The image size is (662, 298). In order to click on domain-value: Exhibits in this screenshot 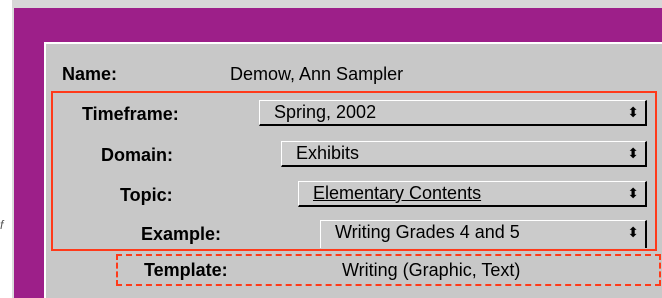, I will do `click(328, 153)`.